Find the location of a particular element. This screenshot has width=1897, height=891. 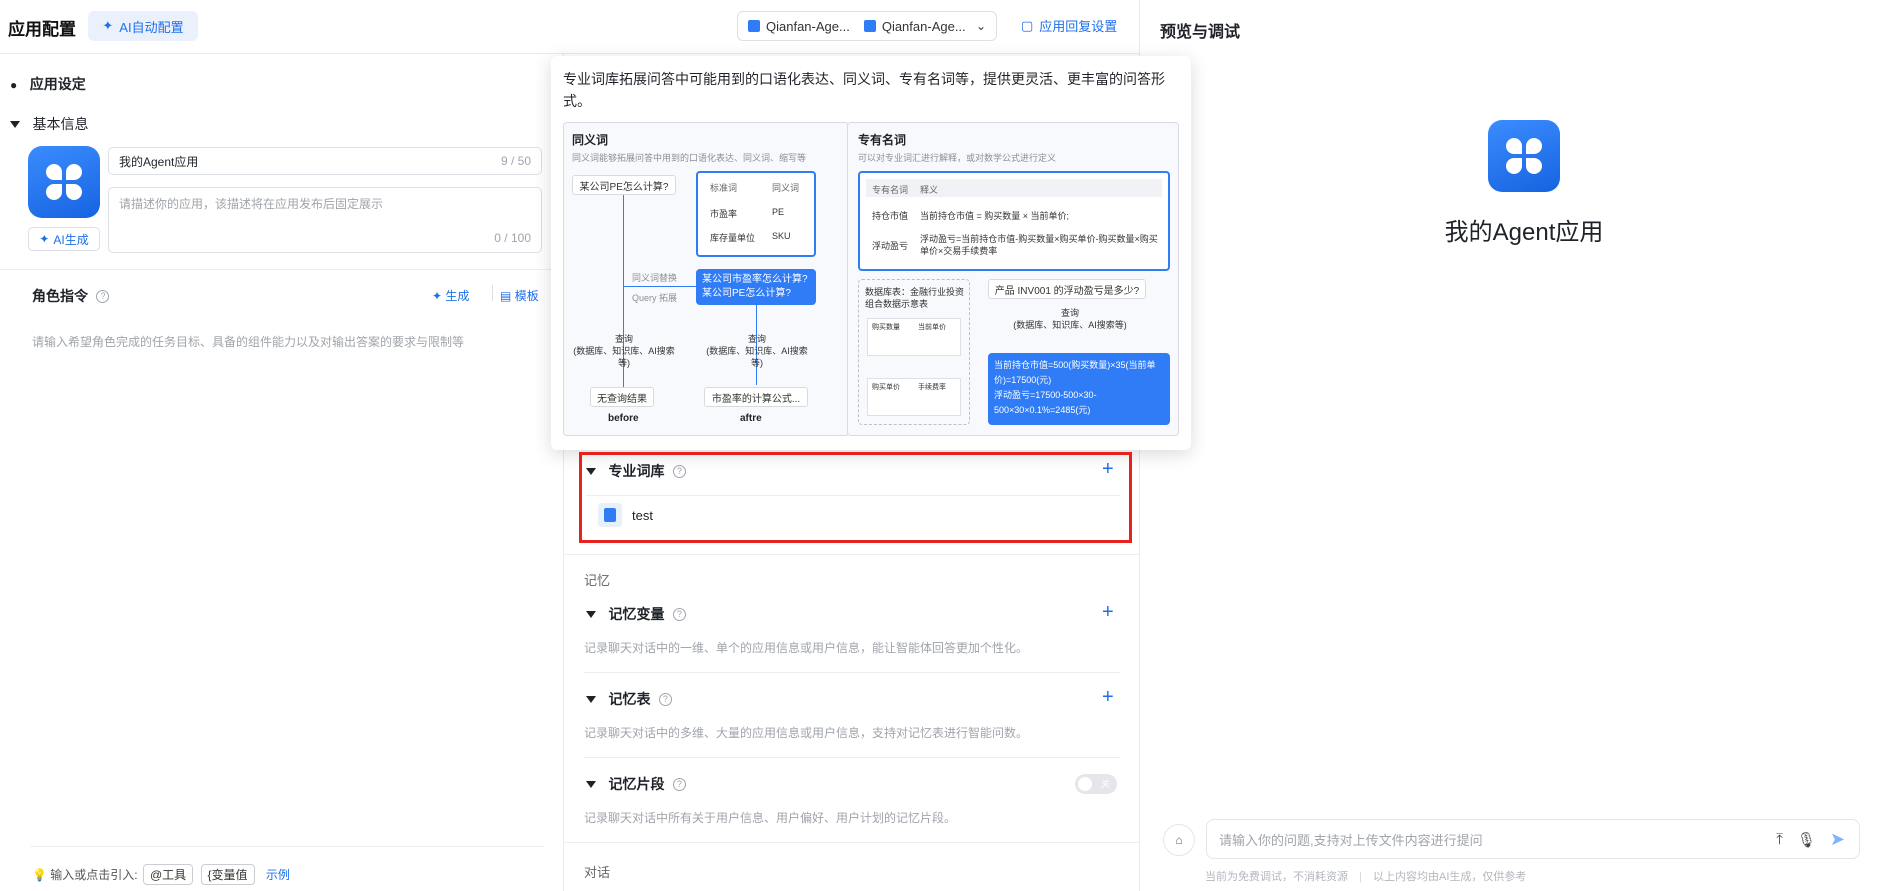

memory-snippet-header: 记忆片段 ? is located at coordinates (636, 784).